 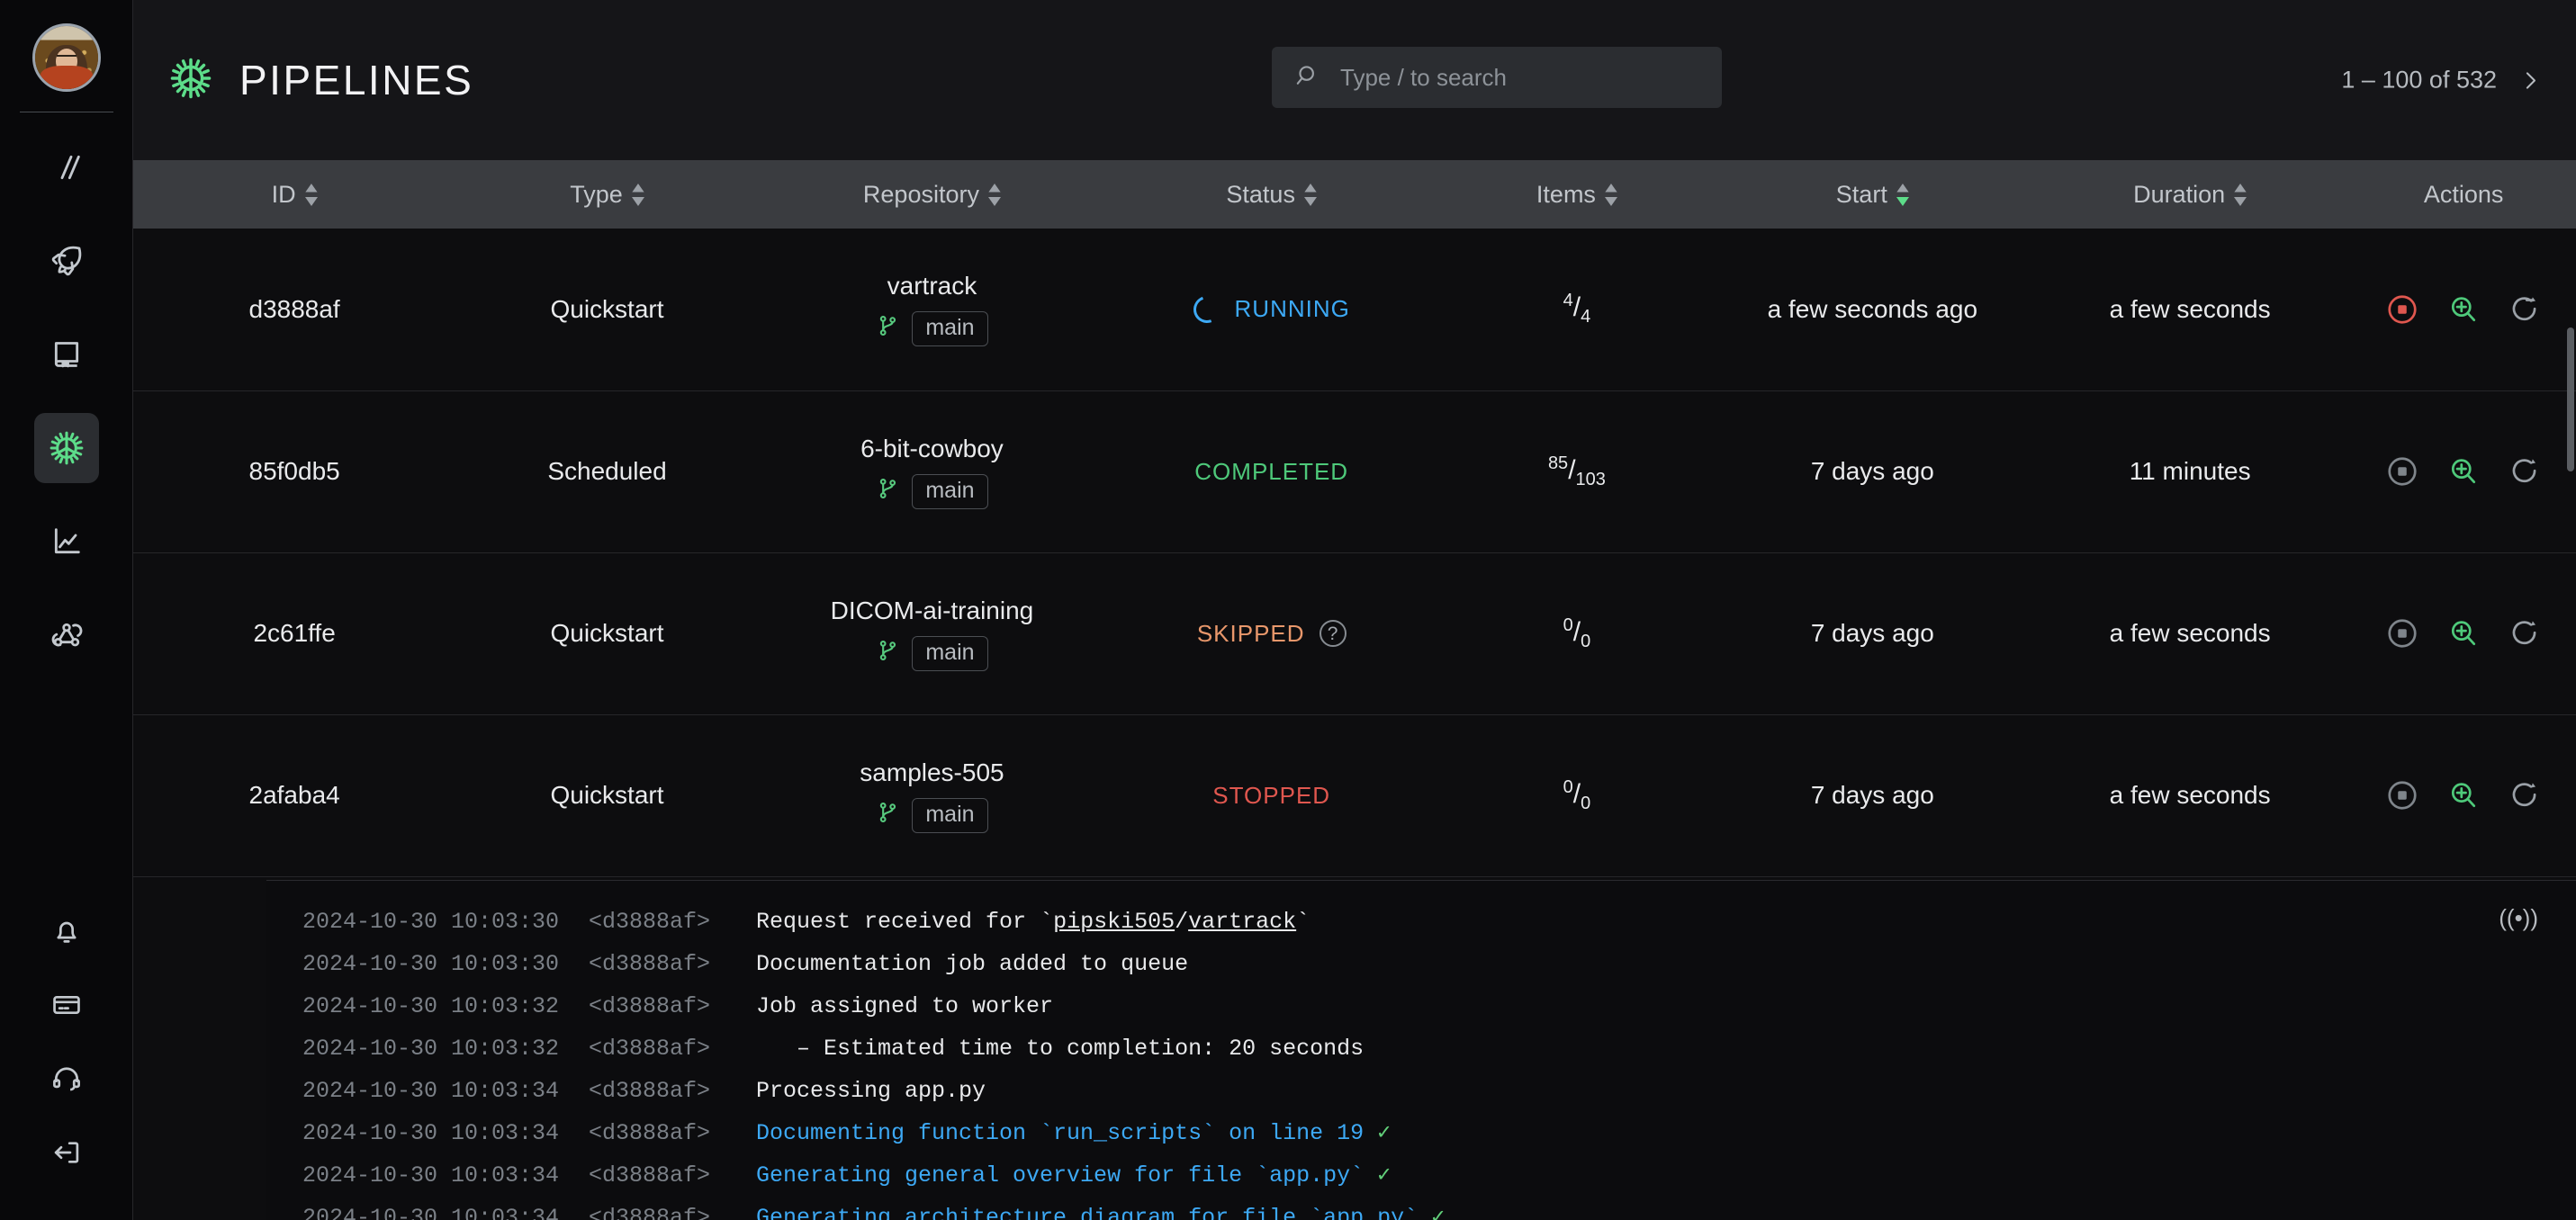 What do you see at coordinates (932, 471) in the screenshot?
I see `cell-repository: 6-bit-cowboy main` at bounding box center [932, 471].